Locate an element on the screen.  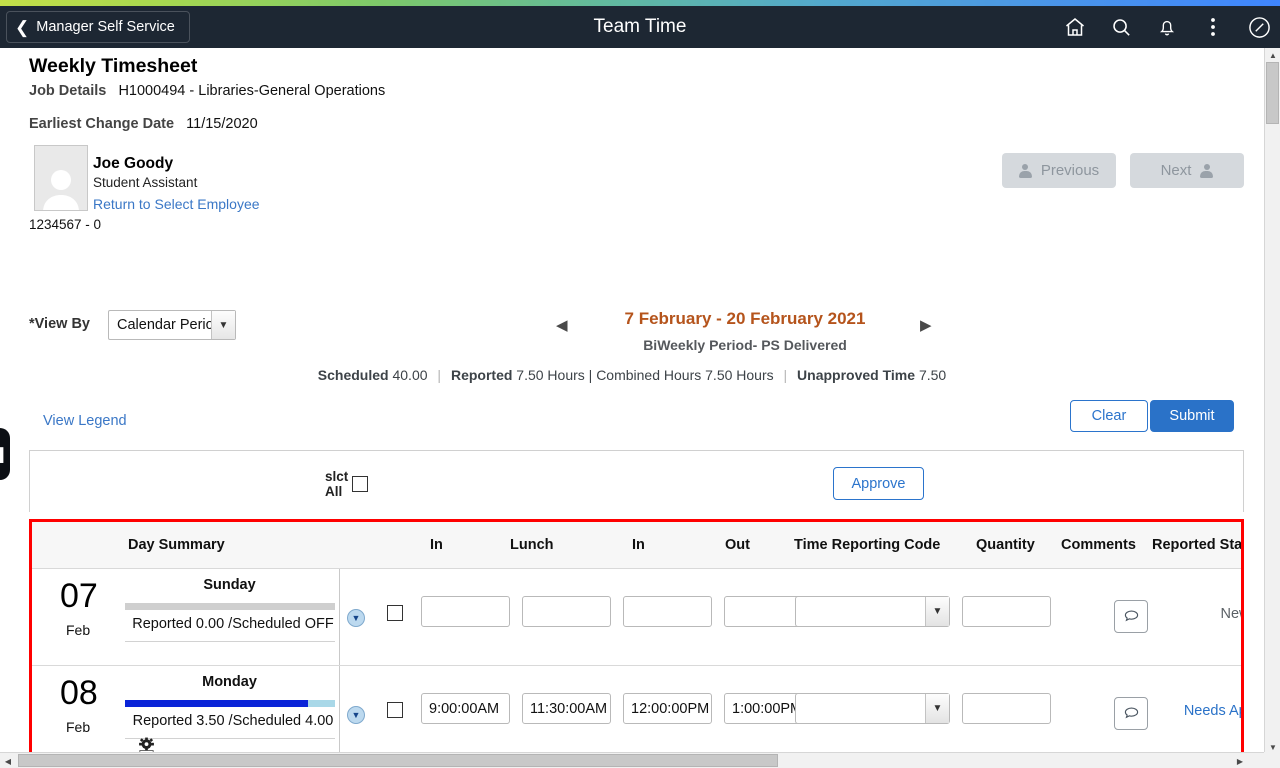
job-details-label: Job Details is located at coordinates (68, 91).